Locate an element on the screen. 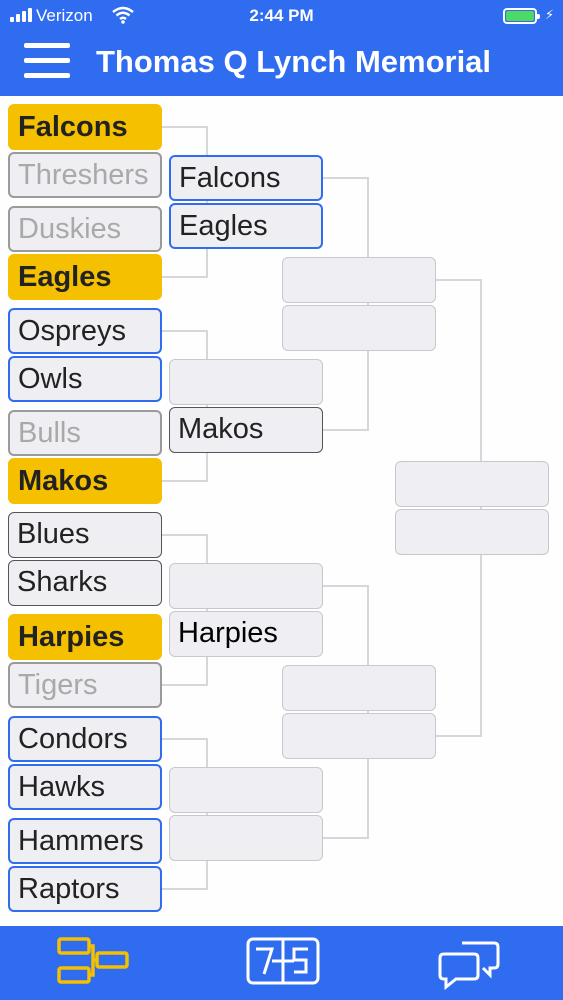 Image resolution: width=563 pixels, height=1000 pixels. menu-button is located at coordinates (47, 62).